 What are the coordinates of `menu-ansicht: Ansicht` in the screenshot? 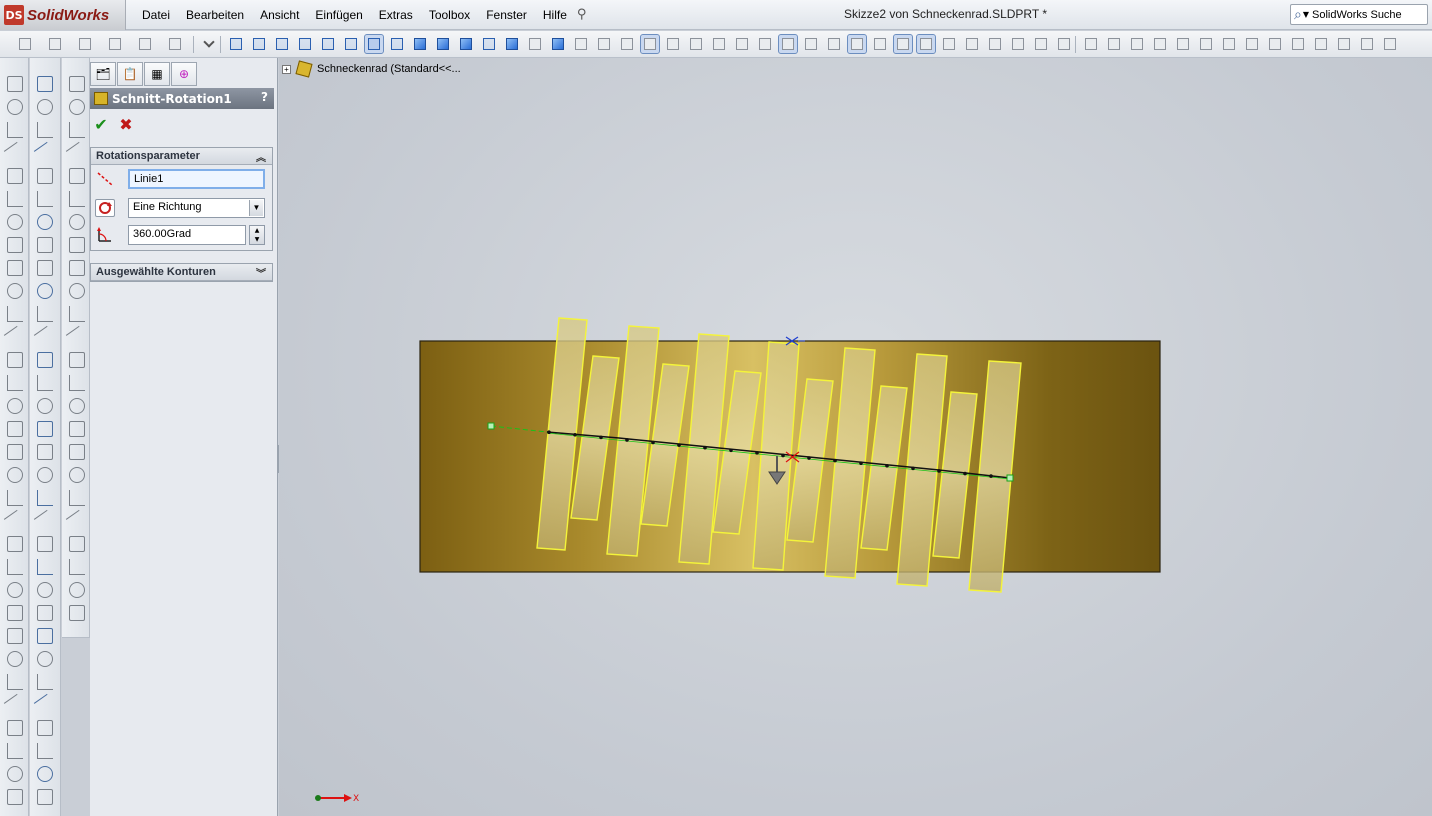 It's located at (279, 15).